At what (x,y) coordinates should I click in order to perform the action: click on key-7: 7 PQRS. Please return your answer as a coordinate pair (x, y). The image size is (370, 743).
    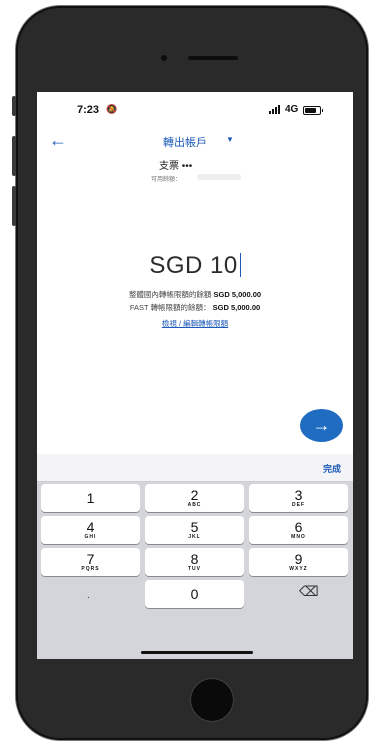
    Looking at the image, I should click on (90, 562).